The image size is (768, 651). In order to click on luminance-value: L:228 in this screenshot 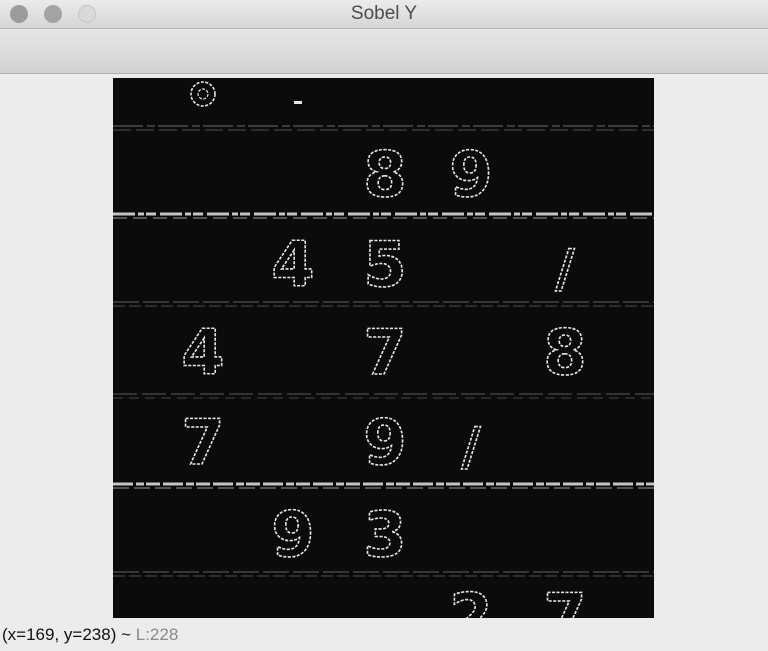, I will do `click(157, 634)`.